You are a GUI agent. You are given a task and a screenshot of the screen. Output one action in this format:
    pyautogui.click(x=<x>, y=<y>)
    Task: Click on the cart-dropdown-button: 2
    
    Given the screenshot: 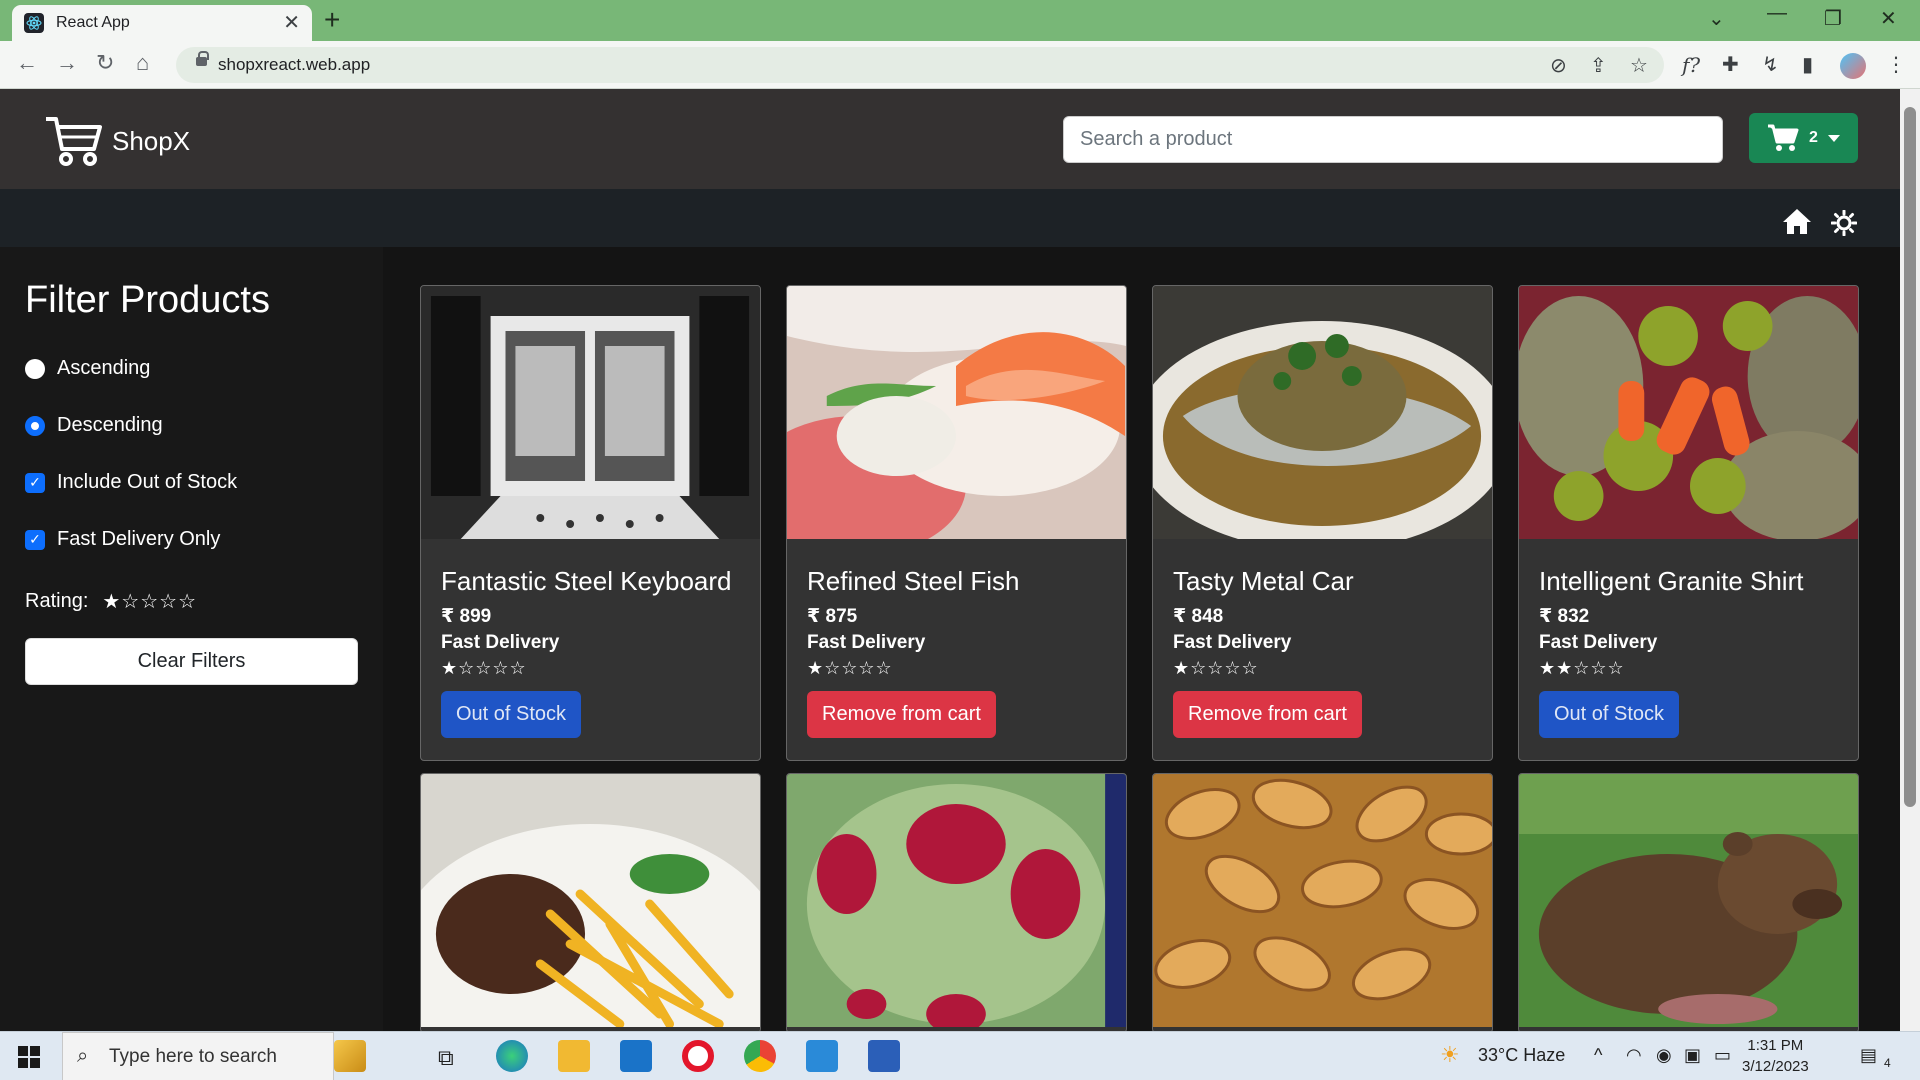 What is the action you would take?
    pyautogui.click(x=1803, y=138)
    